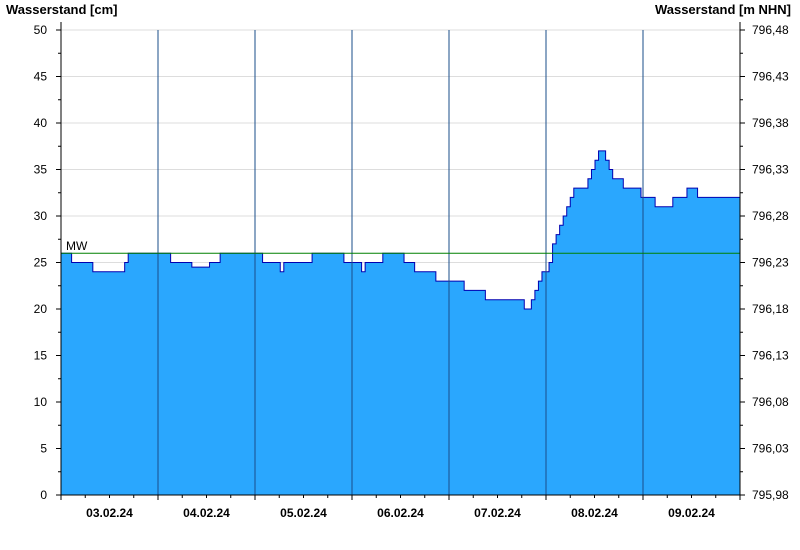 The height and width of the screenshot is (550, 800). What do you see at coordinates (41, 123) in the screenshot?
I see `left-tick-label: 40` at bounding box center [41, 123].